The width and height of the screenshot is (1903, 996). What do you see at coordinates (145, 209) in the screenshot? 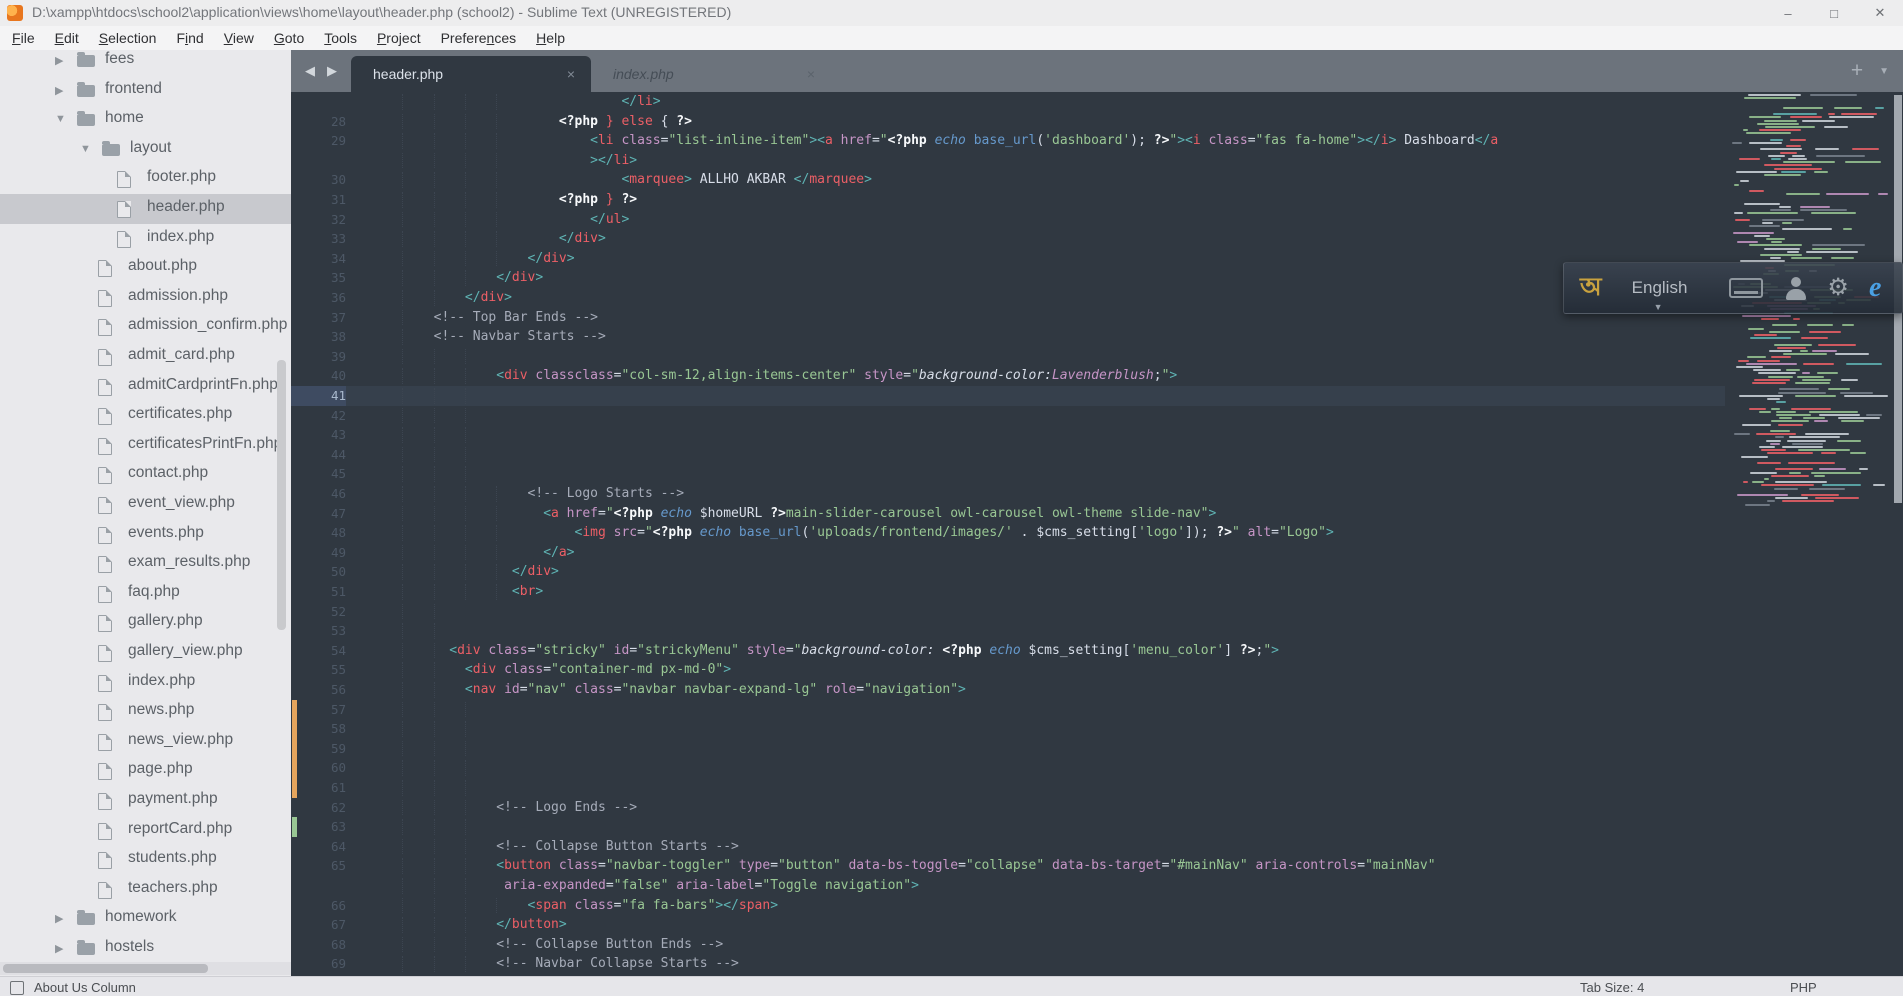
I see `sidebar-item-header-php: header.php` at bounding box center [145, 209].